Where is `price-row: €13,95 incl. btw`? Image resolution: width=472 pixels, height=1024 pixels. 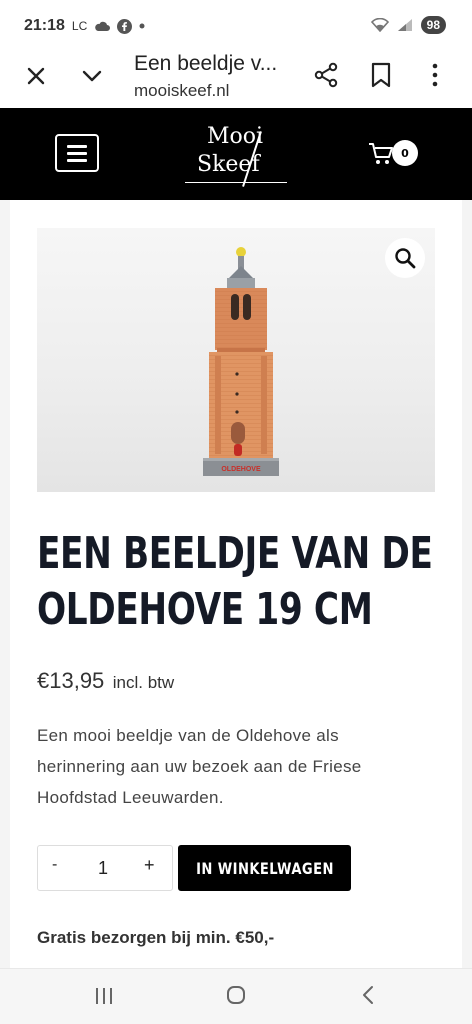 price-row: €13,95 incl. btw is located at coordinates (105, 681).